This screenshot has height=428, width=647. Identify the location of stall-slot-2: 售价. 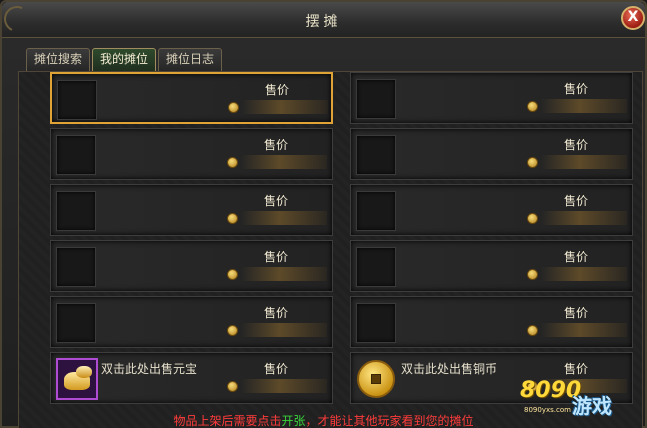
(491, 98).